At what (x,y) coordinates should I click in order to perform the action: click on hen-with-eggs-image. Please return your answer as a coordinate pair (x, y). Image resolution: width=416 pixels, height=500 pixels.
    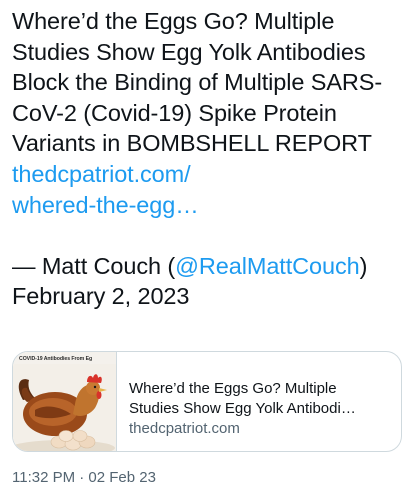
    Looking at the image, I should click on (64, 407).